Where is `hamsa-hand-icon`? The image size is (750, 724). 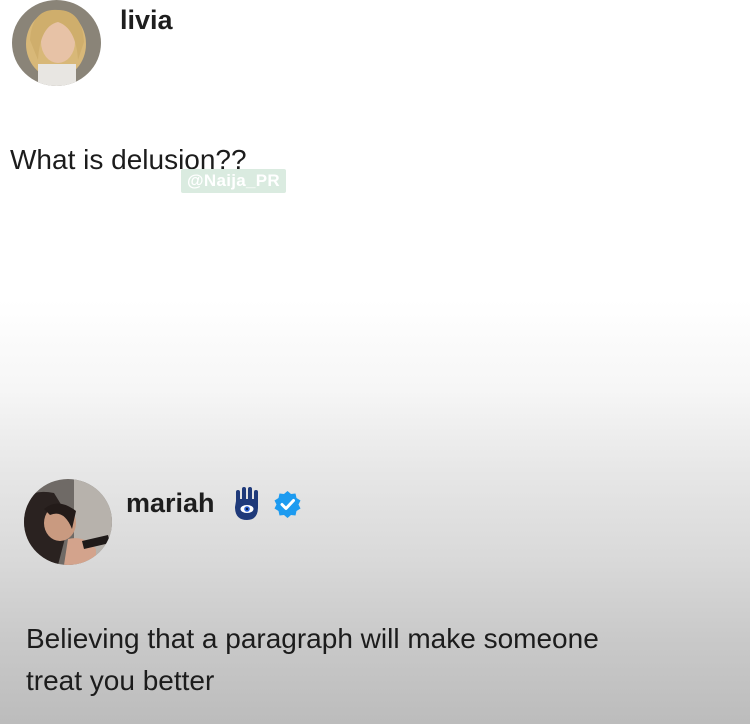 hamsa-hand-icon is located at coordinates (246, 503).